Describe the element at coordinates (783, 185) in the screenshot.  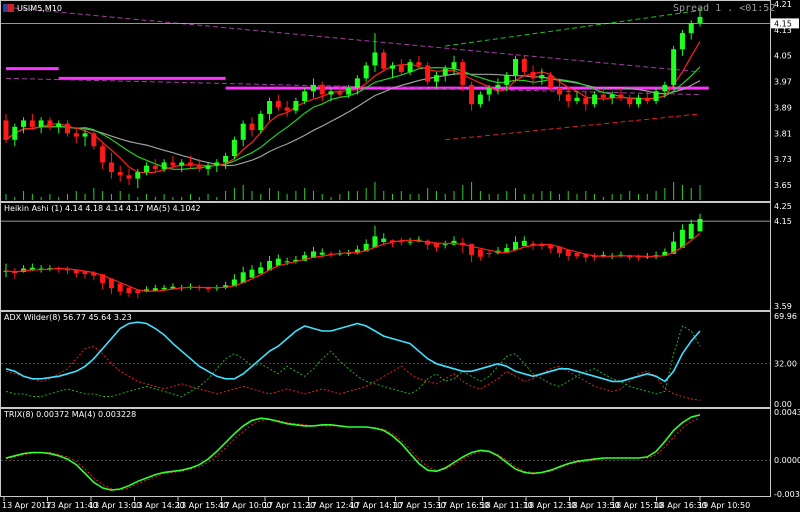
I see `main-price-tick: 3.65` at that location.